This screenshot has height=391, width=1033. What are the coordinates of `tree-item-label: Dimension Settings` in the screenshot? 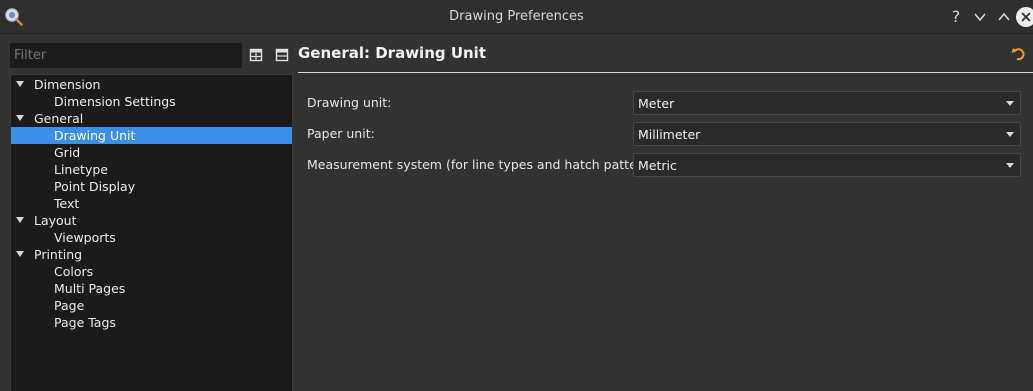 It's located at (115, 101).